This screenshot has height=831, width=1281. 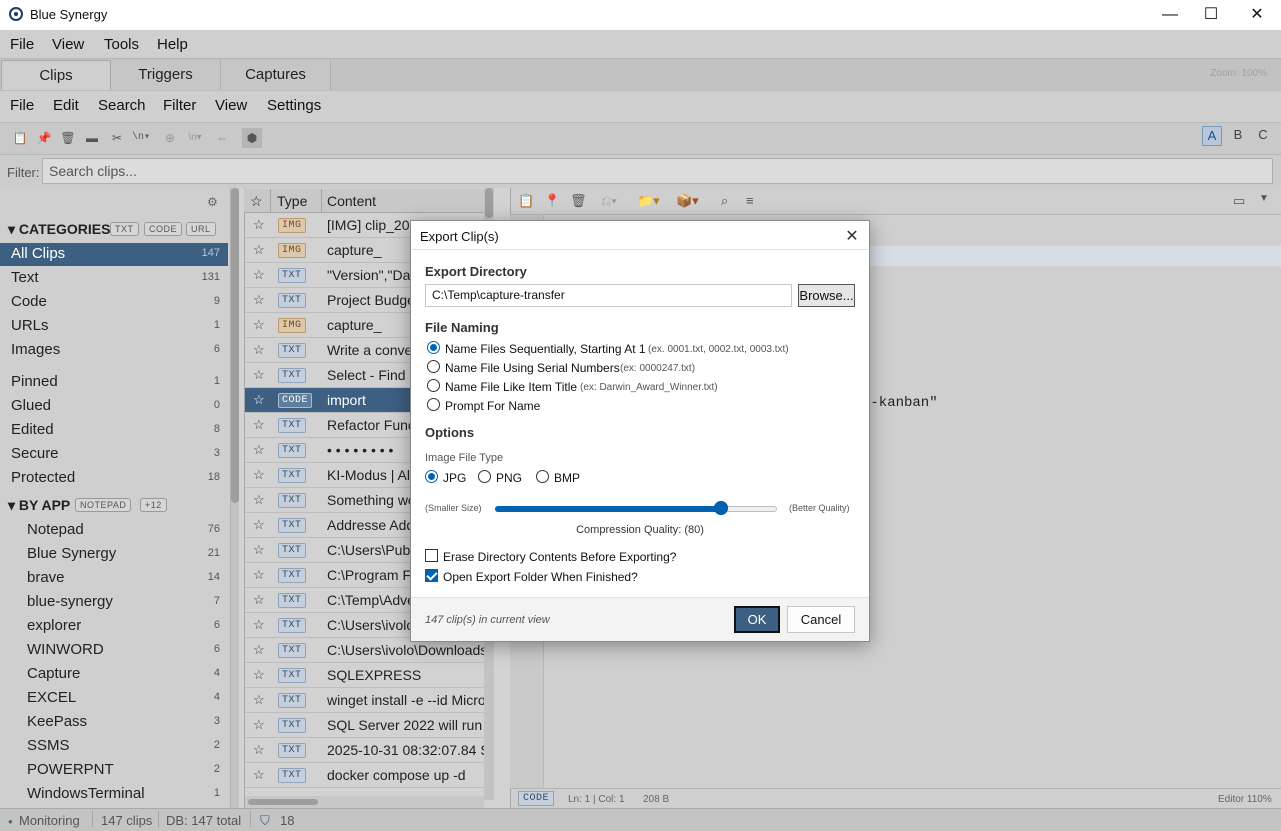 What do you see at coordinates (114, 746) in the screenshot?
I see `sidebar-app-item: SSMS 2` at bounding box center [114, 746].